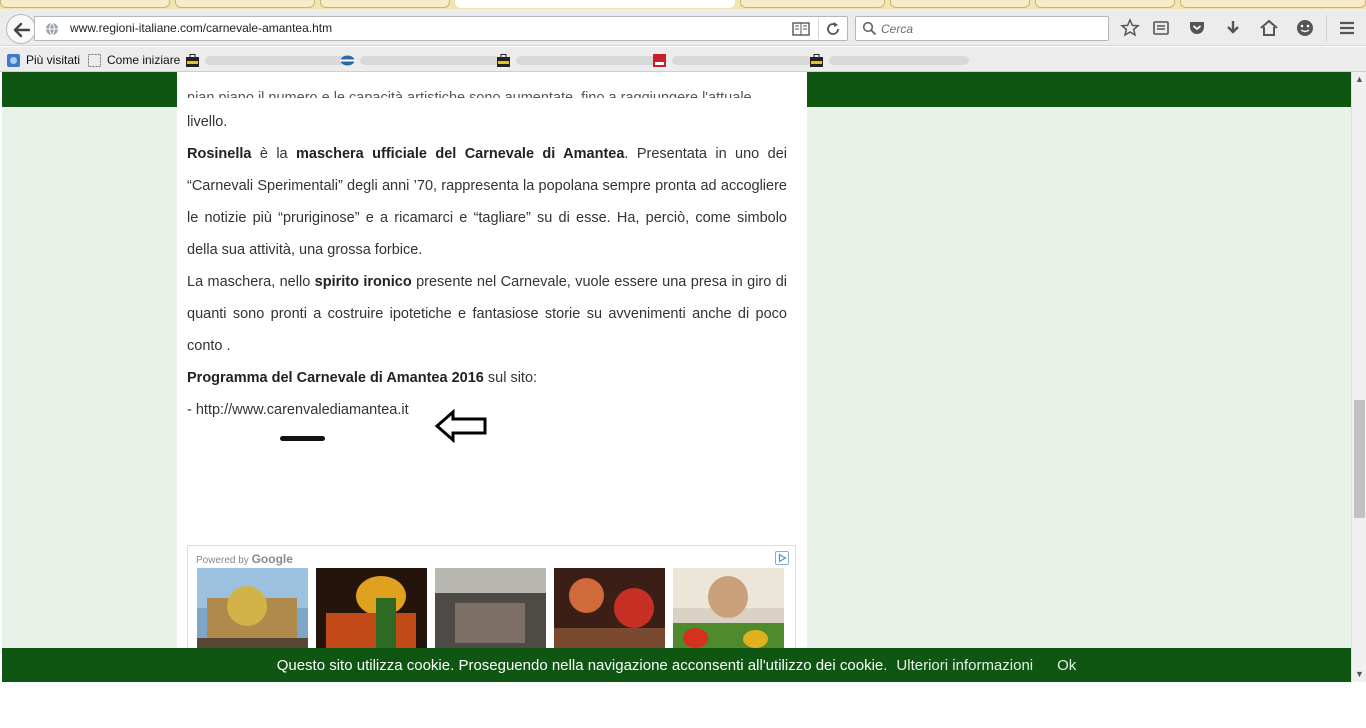 The width and height of the screenshot is (1366, 728). I want to click on vertical-scrollbar: ▲ ▼, so click(1358, 377).